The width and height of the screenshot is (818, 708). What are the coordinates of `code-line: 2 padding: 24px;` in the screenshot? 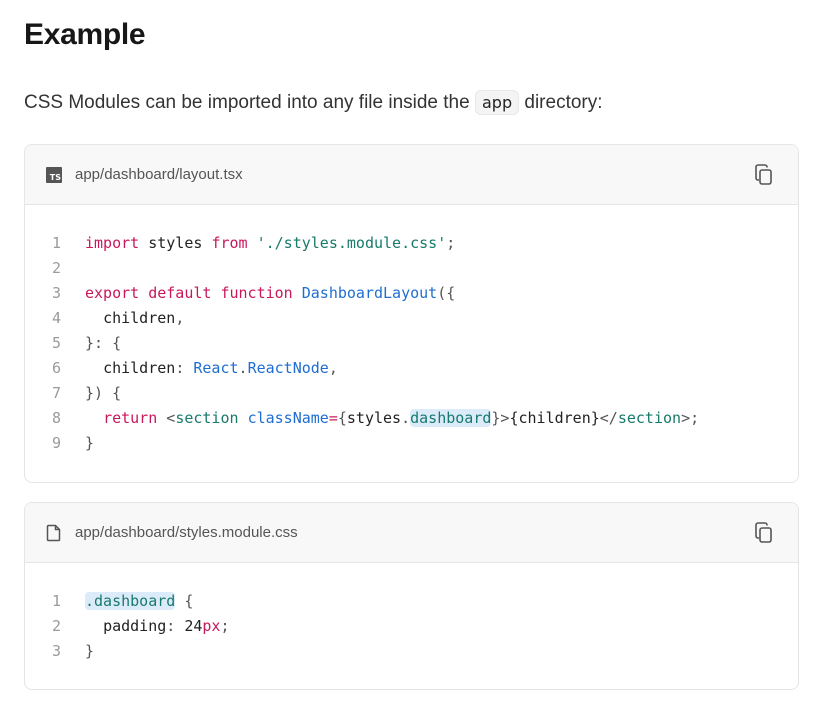 It's located at (411, 626).